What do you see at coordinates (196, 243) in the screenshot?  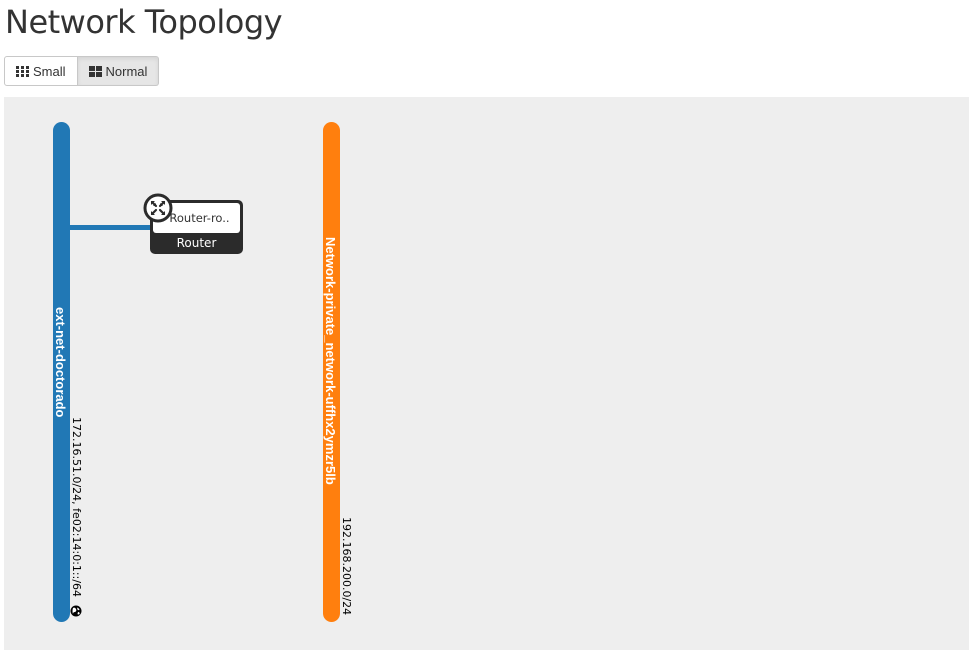 I see `router-type-label: Router` at bounding box center [196, 243].